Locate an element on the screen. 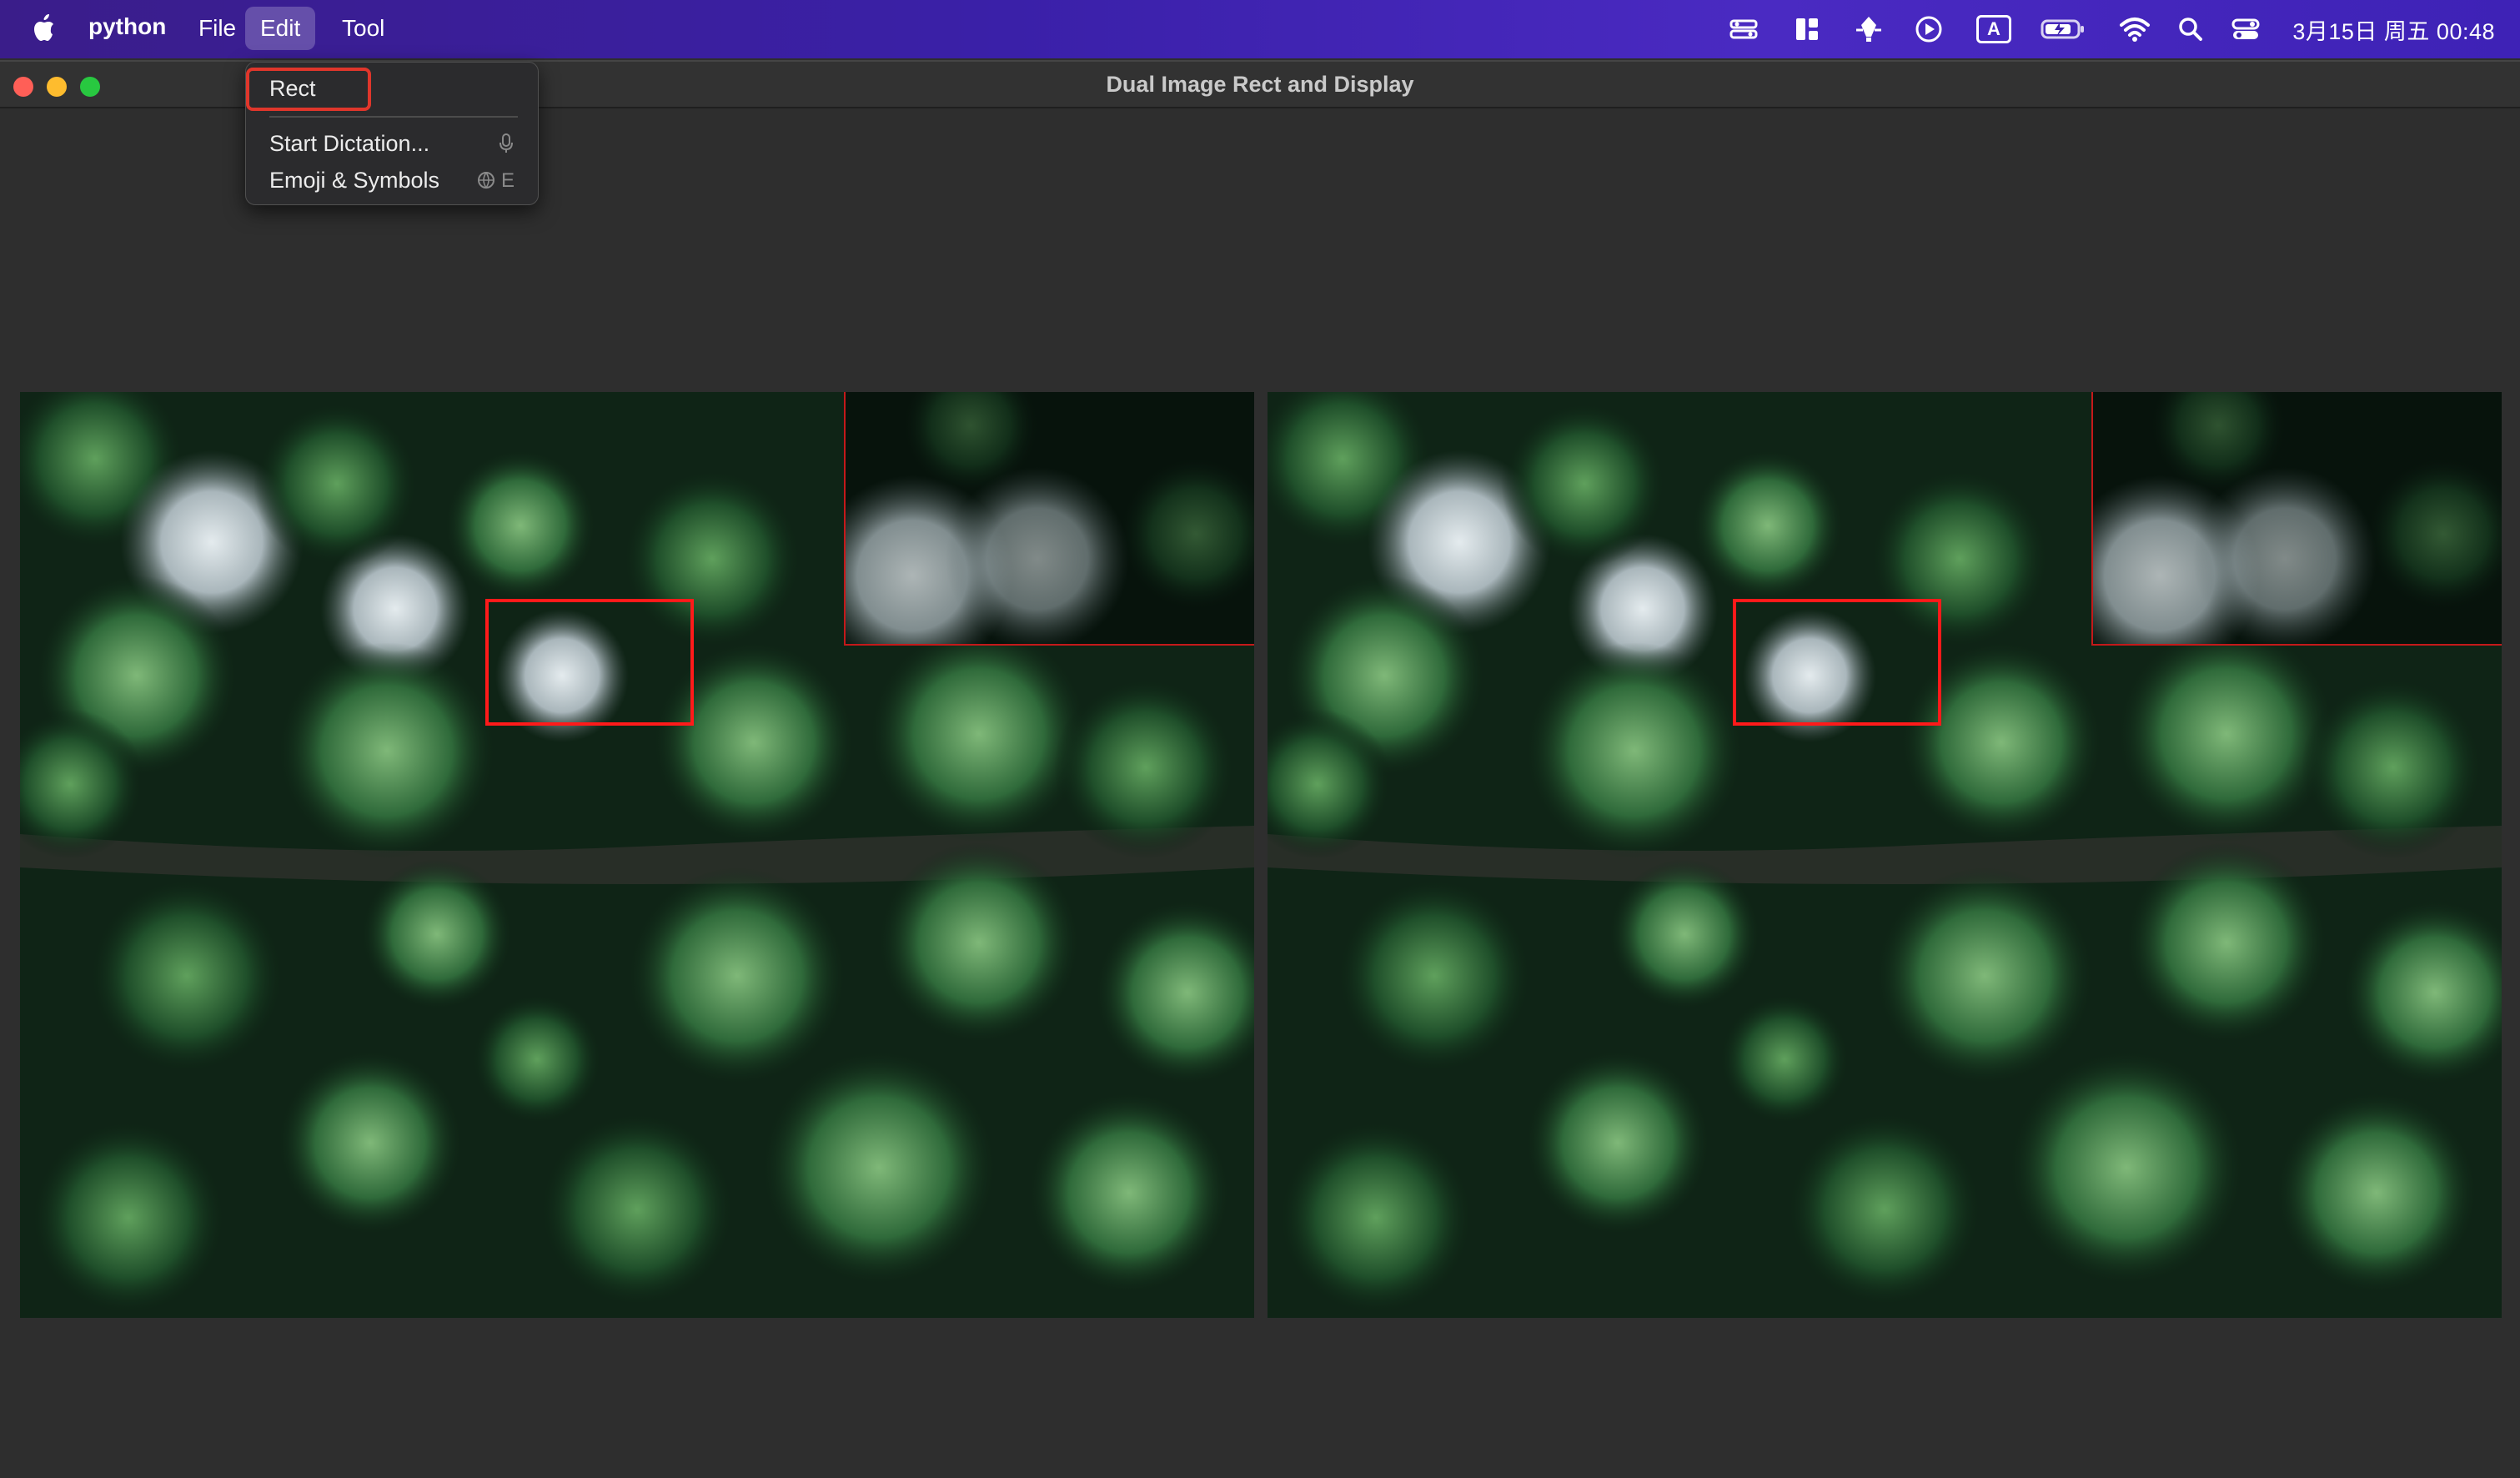  menu-file: File is located at coordinates (217, 28).